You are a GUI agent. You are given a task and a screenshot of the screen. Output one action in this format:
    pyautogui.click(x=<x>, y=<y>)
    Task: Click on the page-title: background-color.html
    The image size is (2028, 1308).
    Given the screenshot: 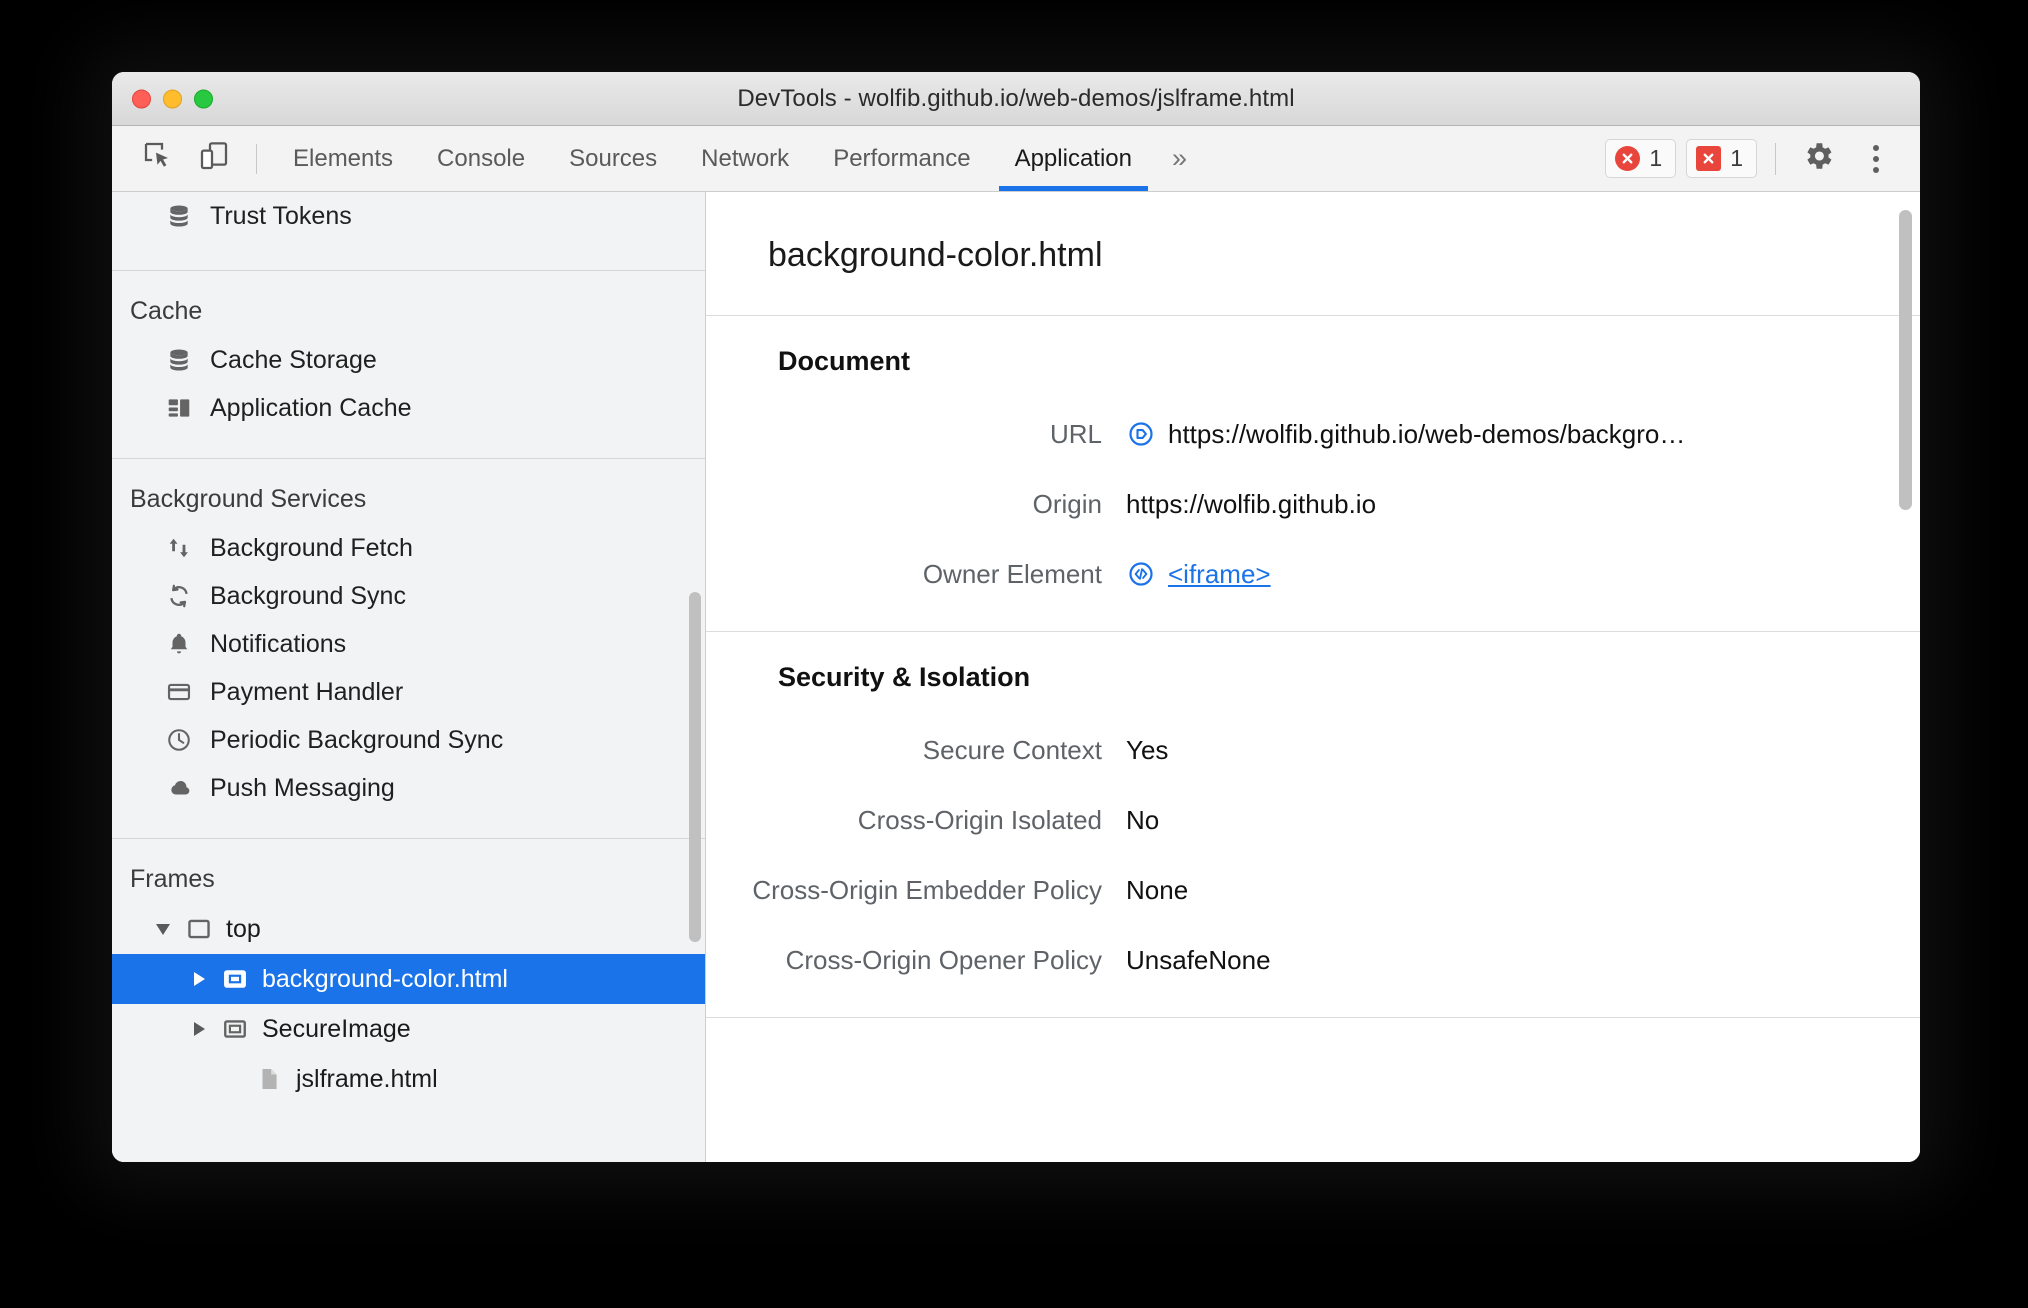 What is the action you would take?
    pyautogui.click(x=1313, y=254)
    